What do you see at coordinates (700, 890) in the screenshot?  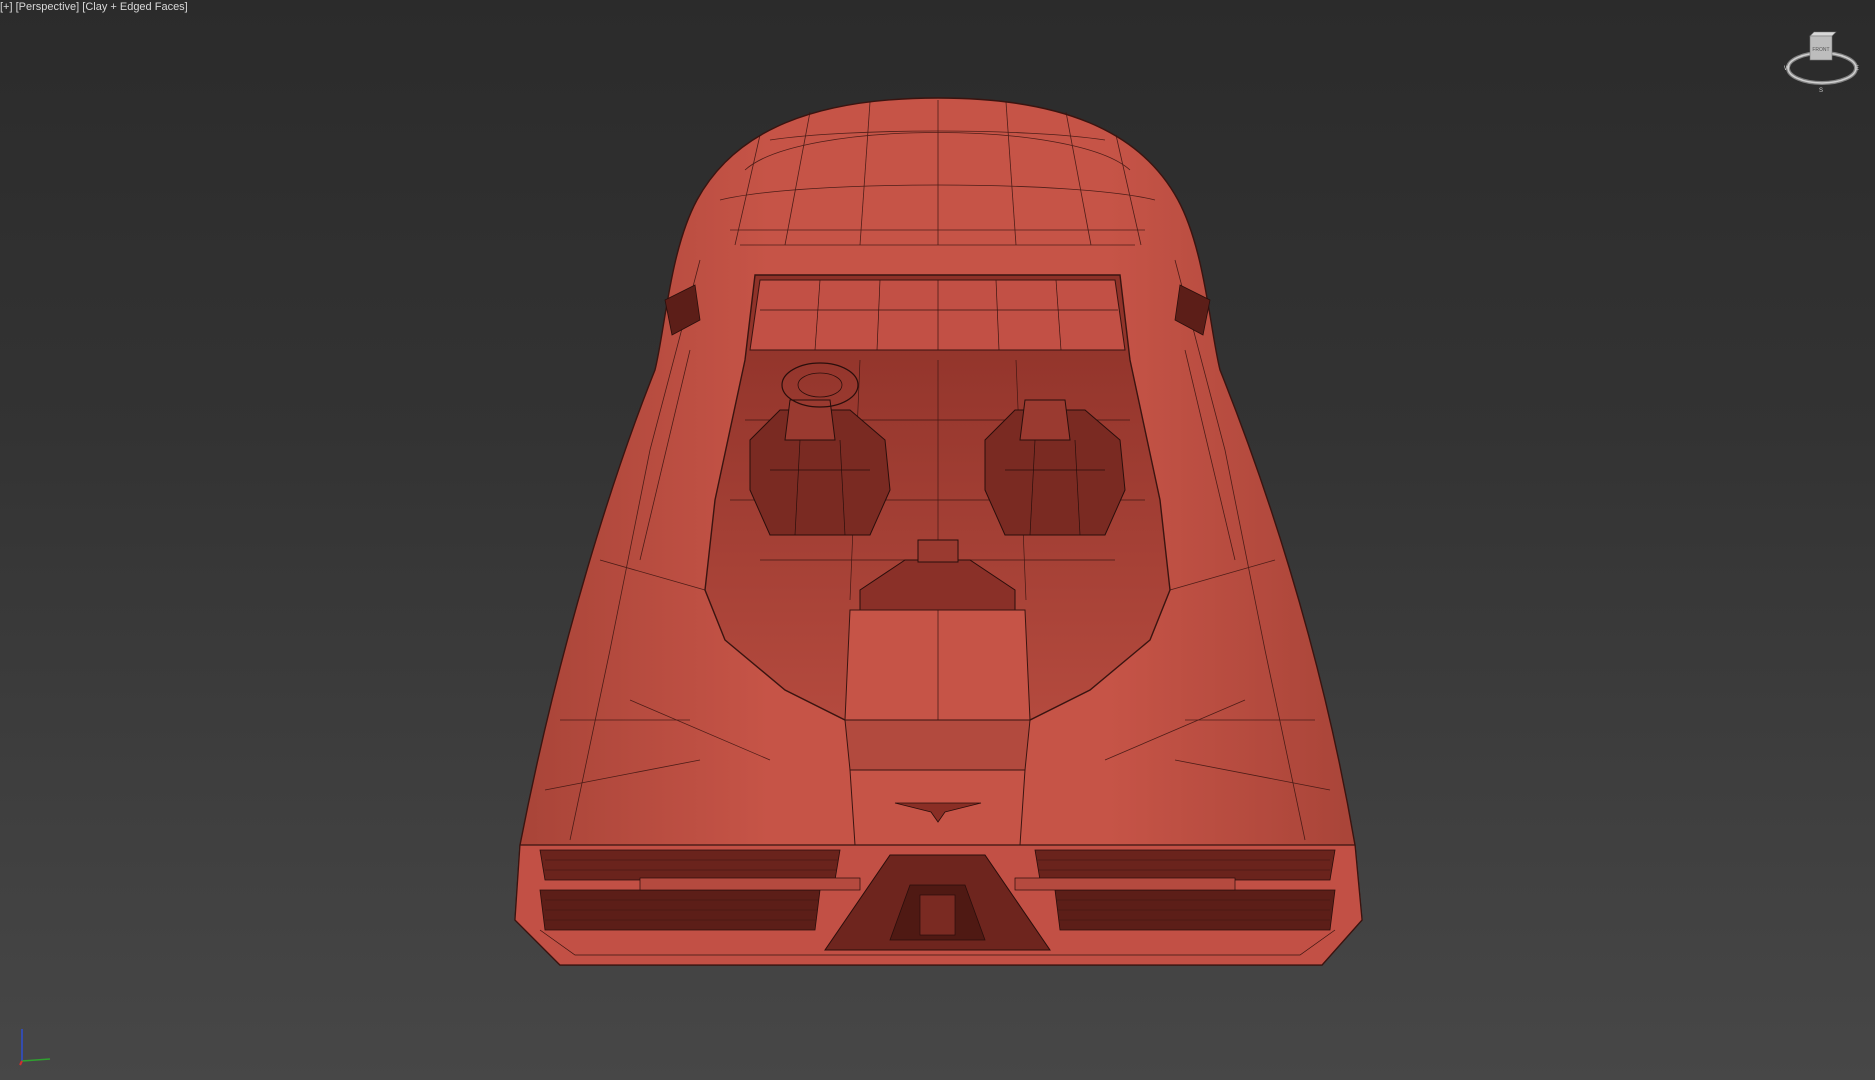 I see `rear-vent-left` at bounding box center [700, 890].